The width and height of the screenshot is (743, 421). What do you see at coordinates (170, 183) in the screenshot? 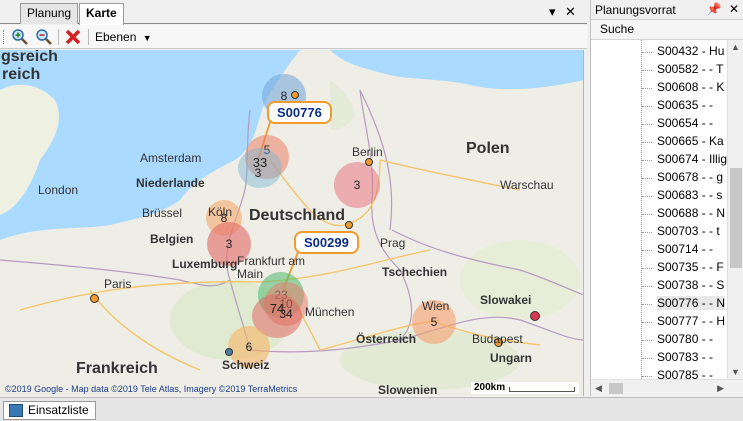
I see `map-label-country: Niederlande` at bounding box center [170, 183].